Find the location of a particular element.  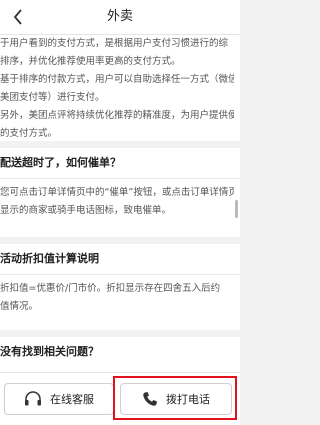

answer-line: 于用户看到的支付方式，是根据用户支付习惯进行的综 is located at coordinates (114, 43).